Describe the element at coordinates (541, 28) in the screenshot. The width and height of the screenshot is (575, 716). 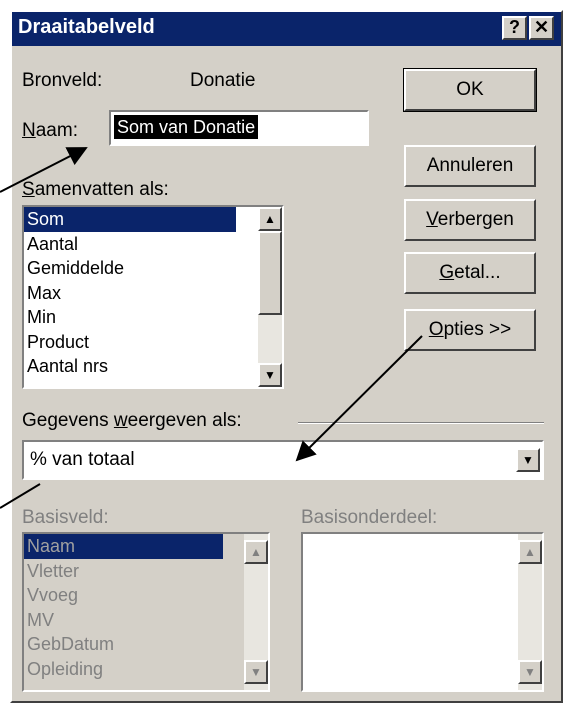
I see `close-button: ✕` at that location.